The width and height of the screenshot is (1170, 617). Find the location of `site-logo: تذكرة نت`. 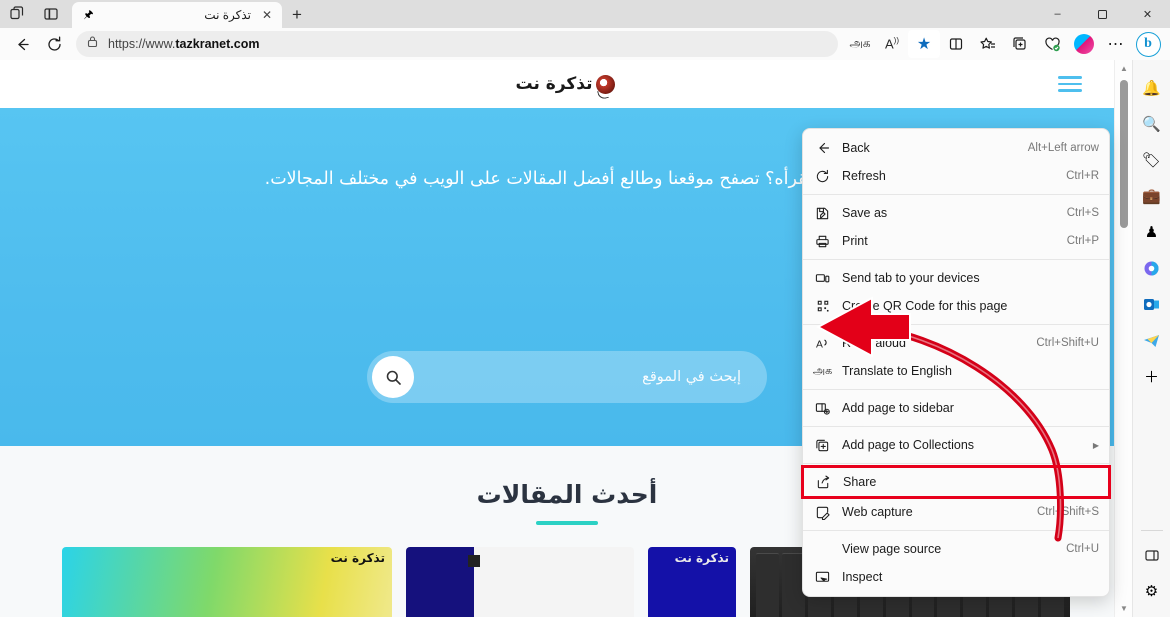

site-logo: تذكرة نت is located at coordinates (565, 84).